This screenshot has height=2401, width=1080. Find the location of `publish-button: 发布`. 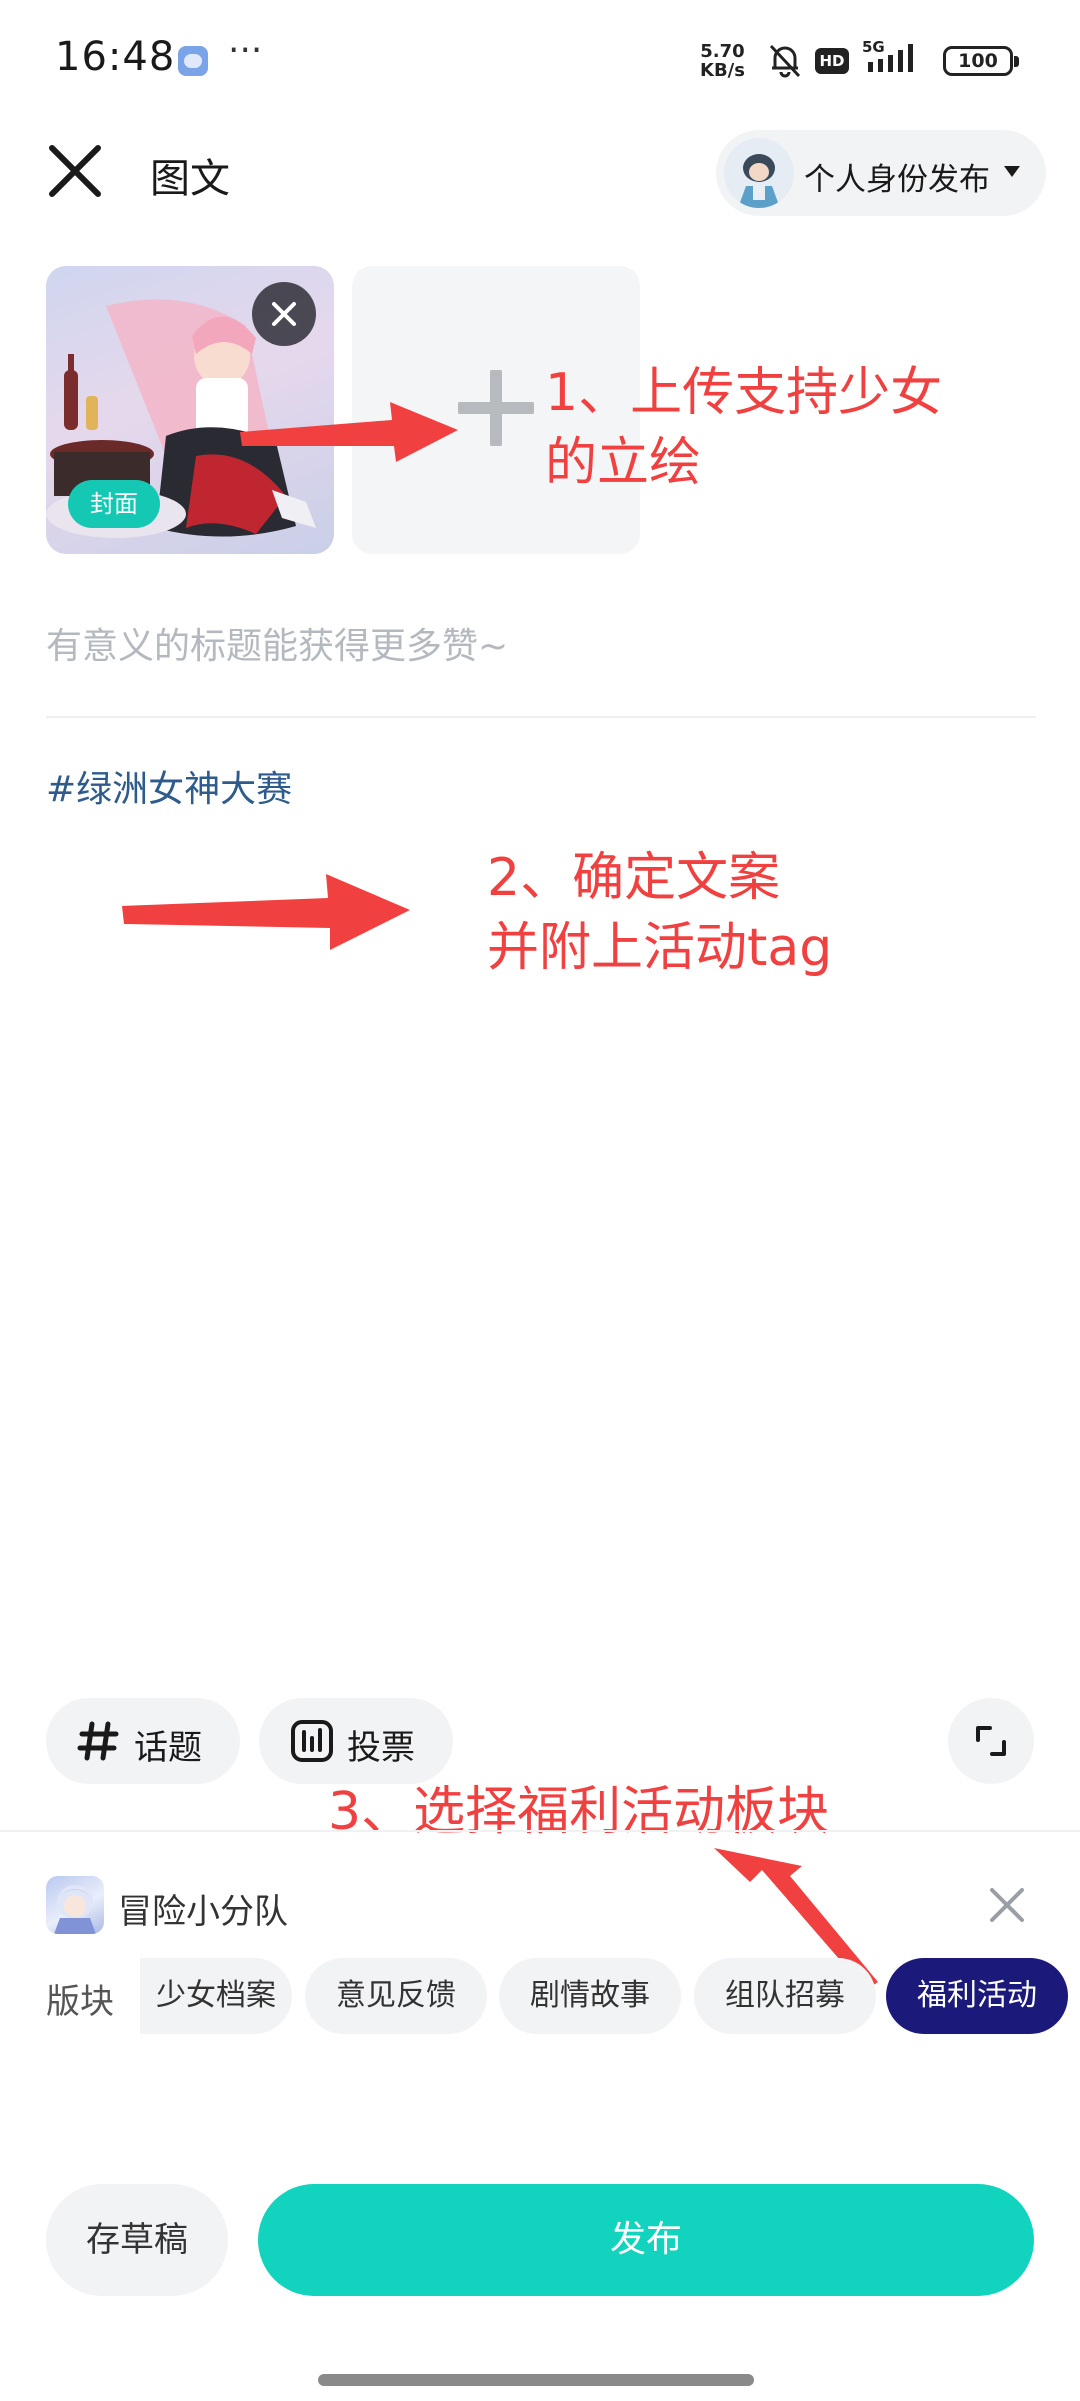

publish-button: 发布 is located at coordinates (646, 2240).